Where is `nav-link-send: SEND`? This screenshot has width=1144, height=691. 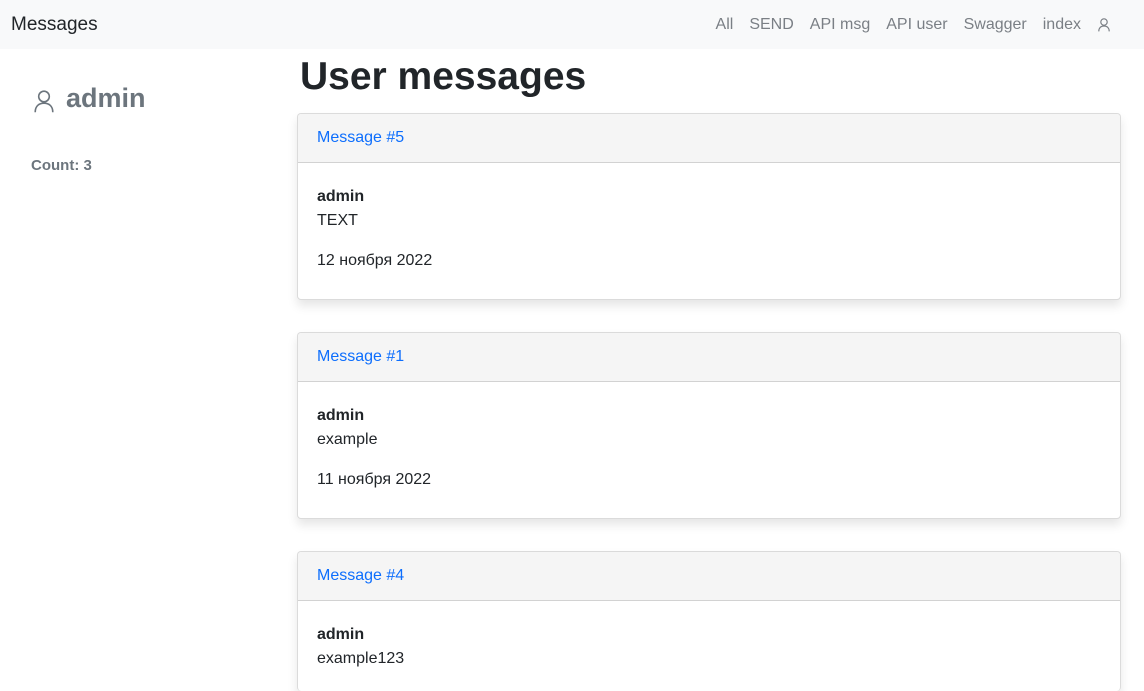
nav-link-send: SEND is located at coordinates (771, 25).